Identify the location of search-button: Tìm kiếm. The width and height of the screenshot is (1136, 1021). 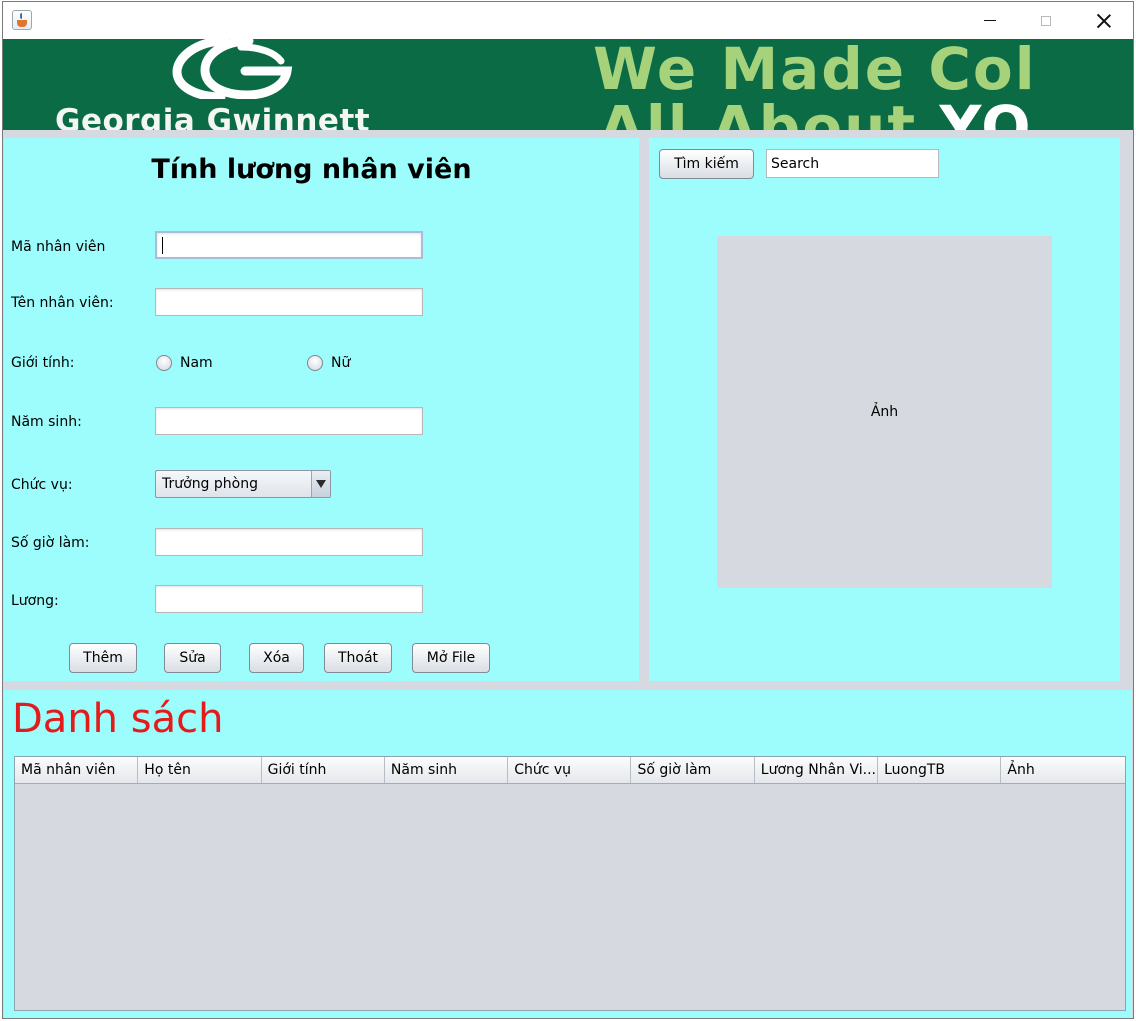
(706, 164).